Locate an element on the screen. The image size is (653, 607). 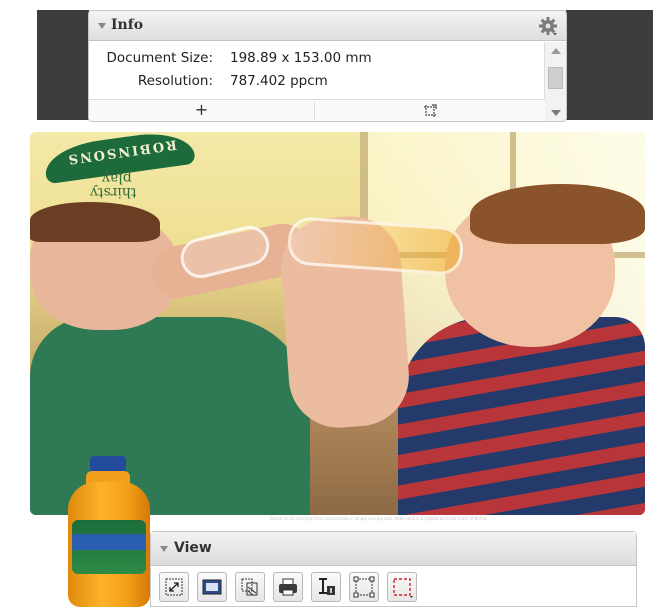
selection-frame-button is located at coordinates (402, 587).